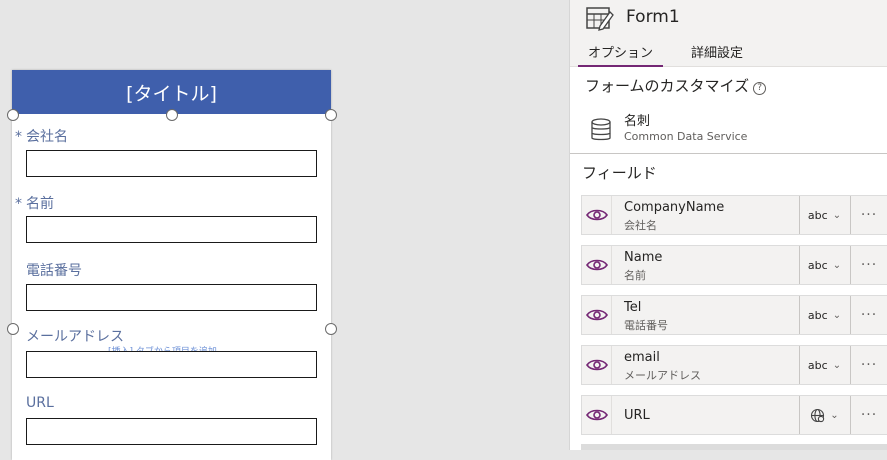  I want to click on field-name: URL, so click(637, 415).